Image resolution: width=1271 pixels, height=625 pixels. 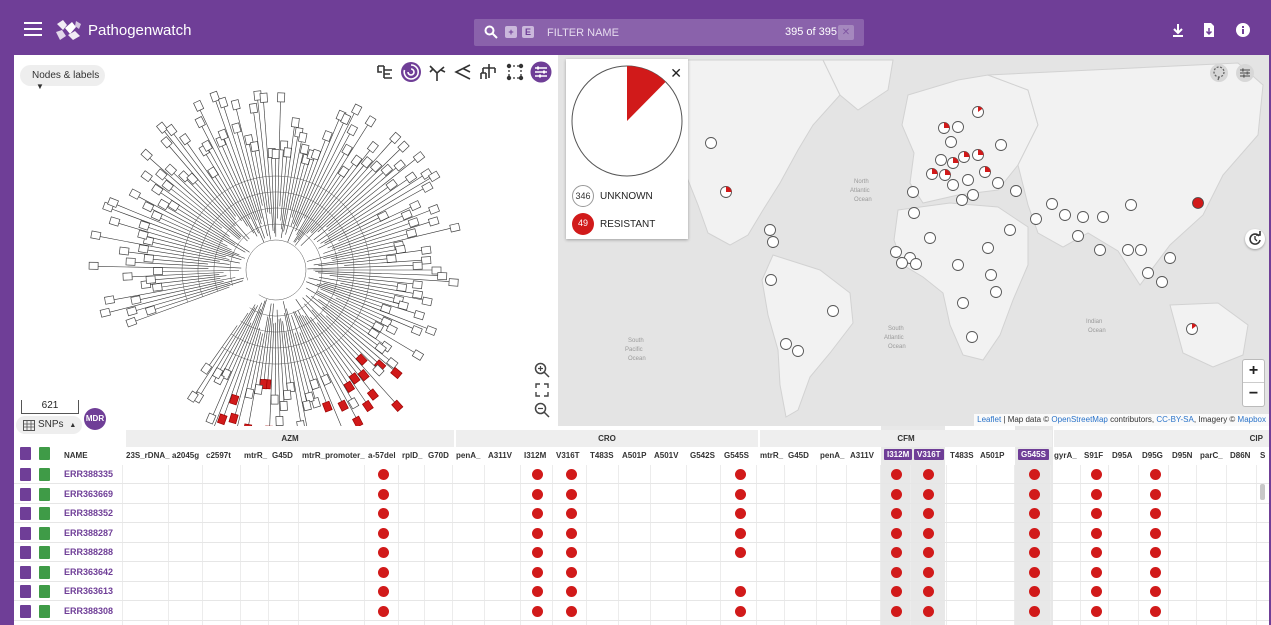 I want to click on clear-filter-icon: ✕, so click(x=846, y=32).